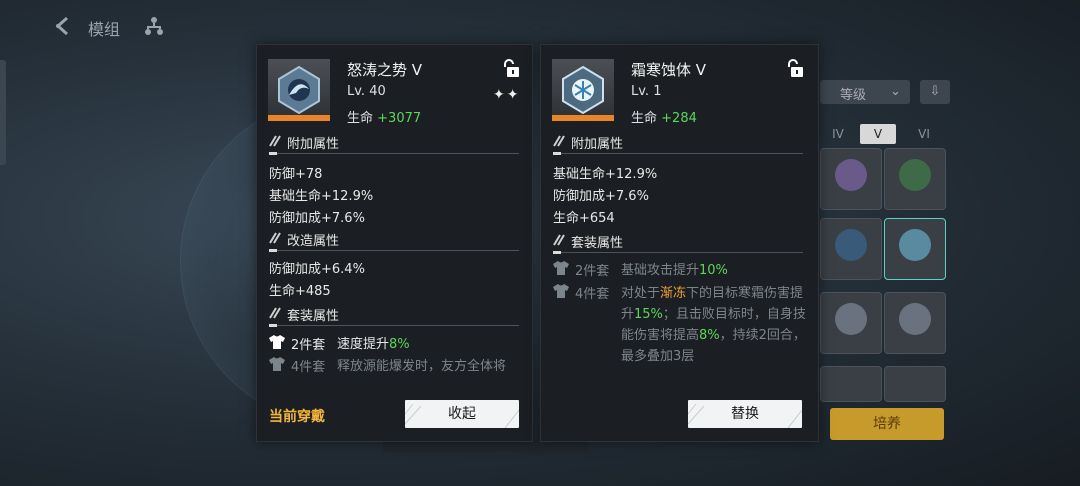 The width and height of the screenshot is (1080, 486). Describe the element at coordinates (924, 134) in the screenshot. I see `tab-vi: VI` at that location.